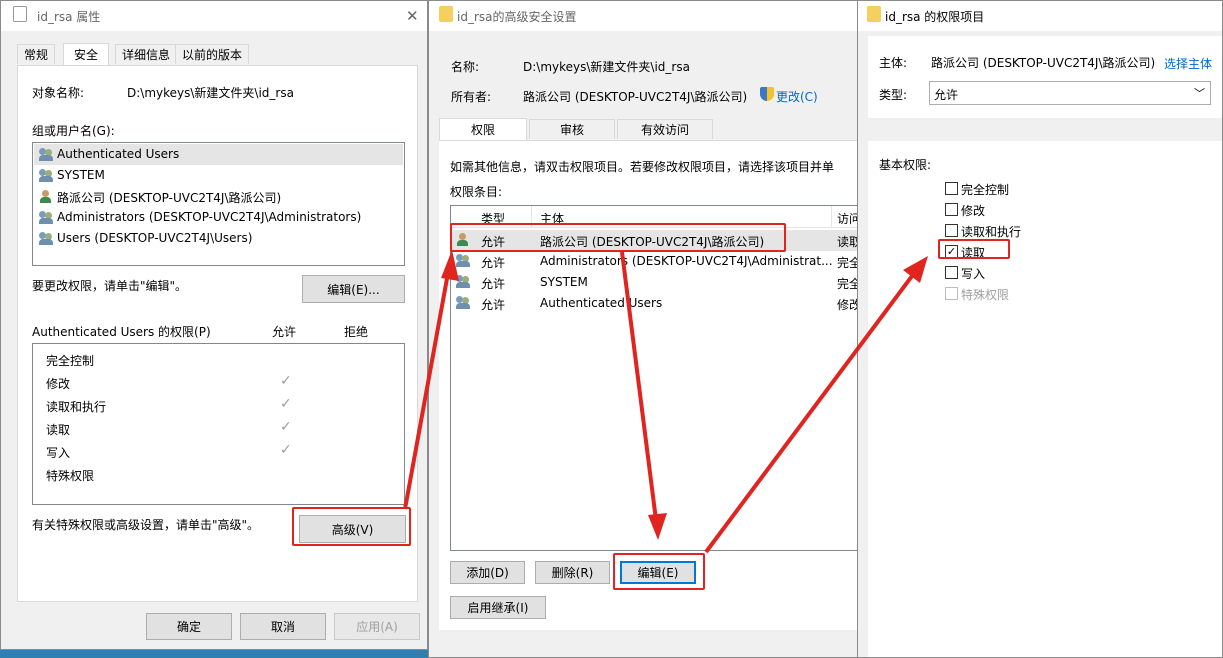 This screenshot has width=1223, height=658. I want to click on tab-auditing: 审核, so click(572, 129).